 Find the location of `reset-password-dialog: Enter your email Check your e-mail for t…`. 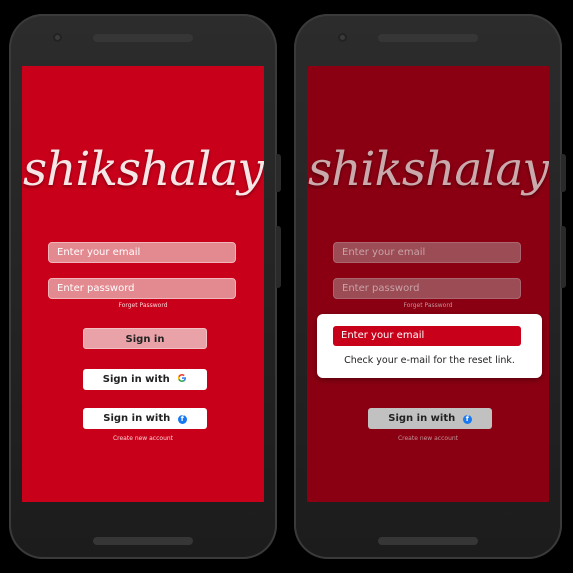

reset-password-dialog: Enter your email Check your e-mail for t… is located at coordinates (429, 346).